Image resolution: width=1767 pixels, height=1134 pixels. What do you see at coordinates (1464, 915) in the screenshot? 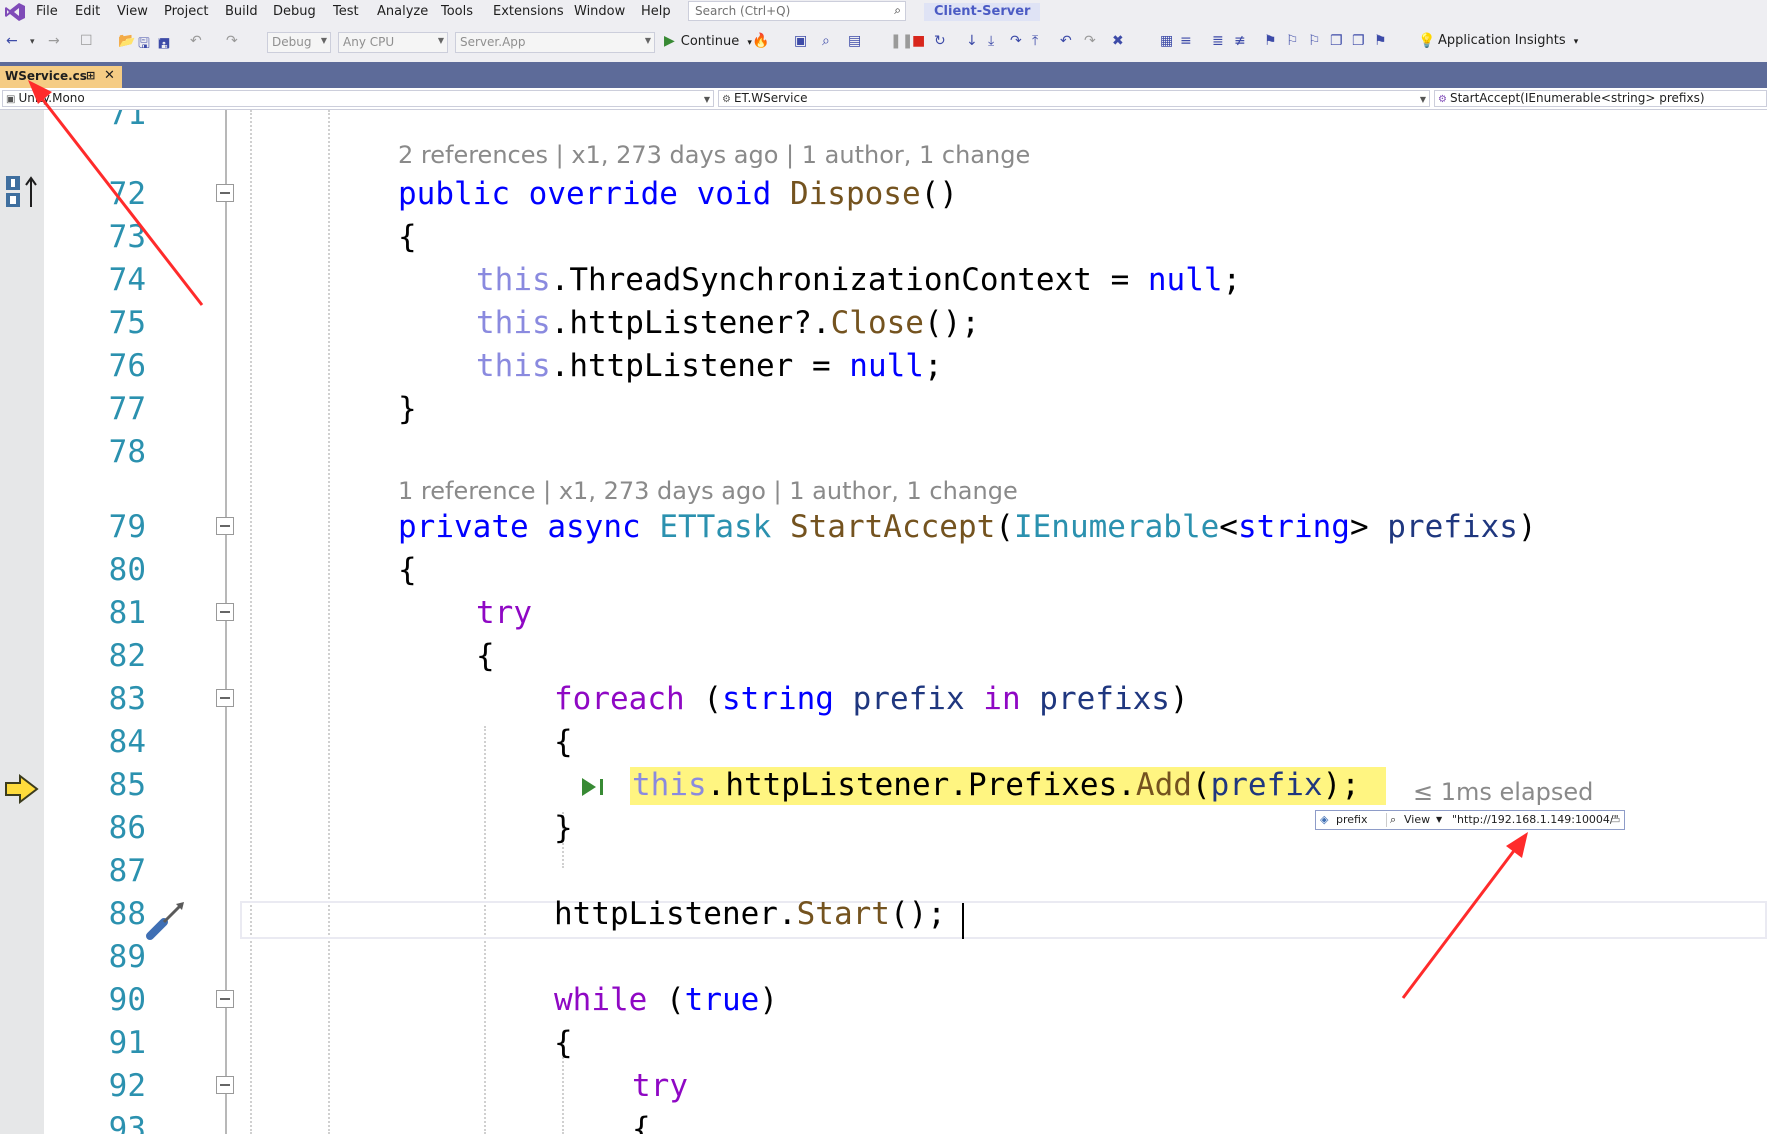
I see `annotation-arrow-to-datatip` at bounding box center [1464, 915].